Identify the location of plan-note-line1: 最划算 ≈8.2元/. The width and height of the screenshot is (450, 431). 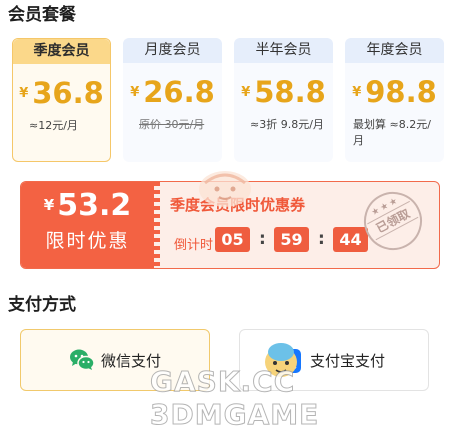
(392, 124).